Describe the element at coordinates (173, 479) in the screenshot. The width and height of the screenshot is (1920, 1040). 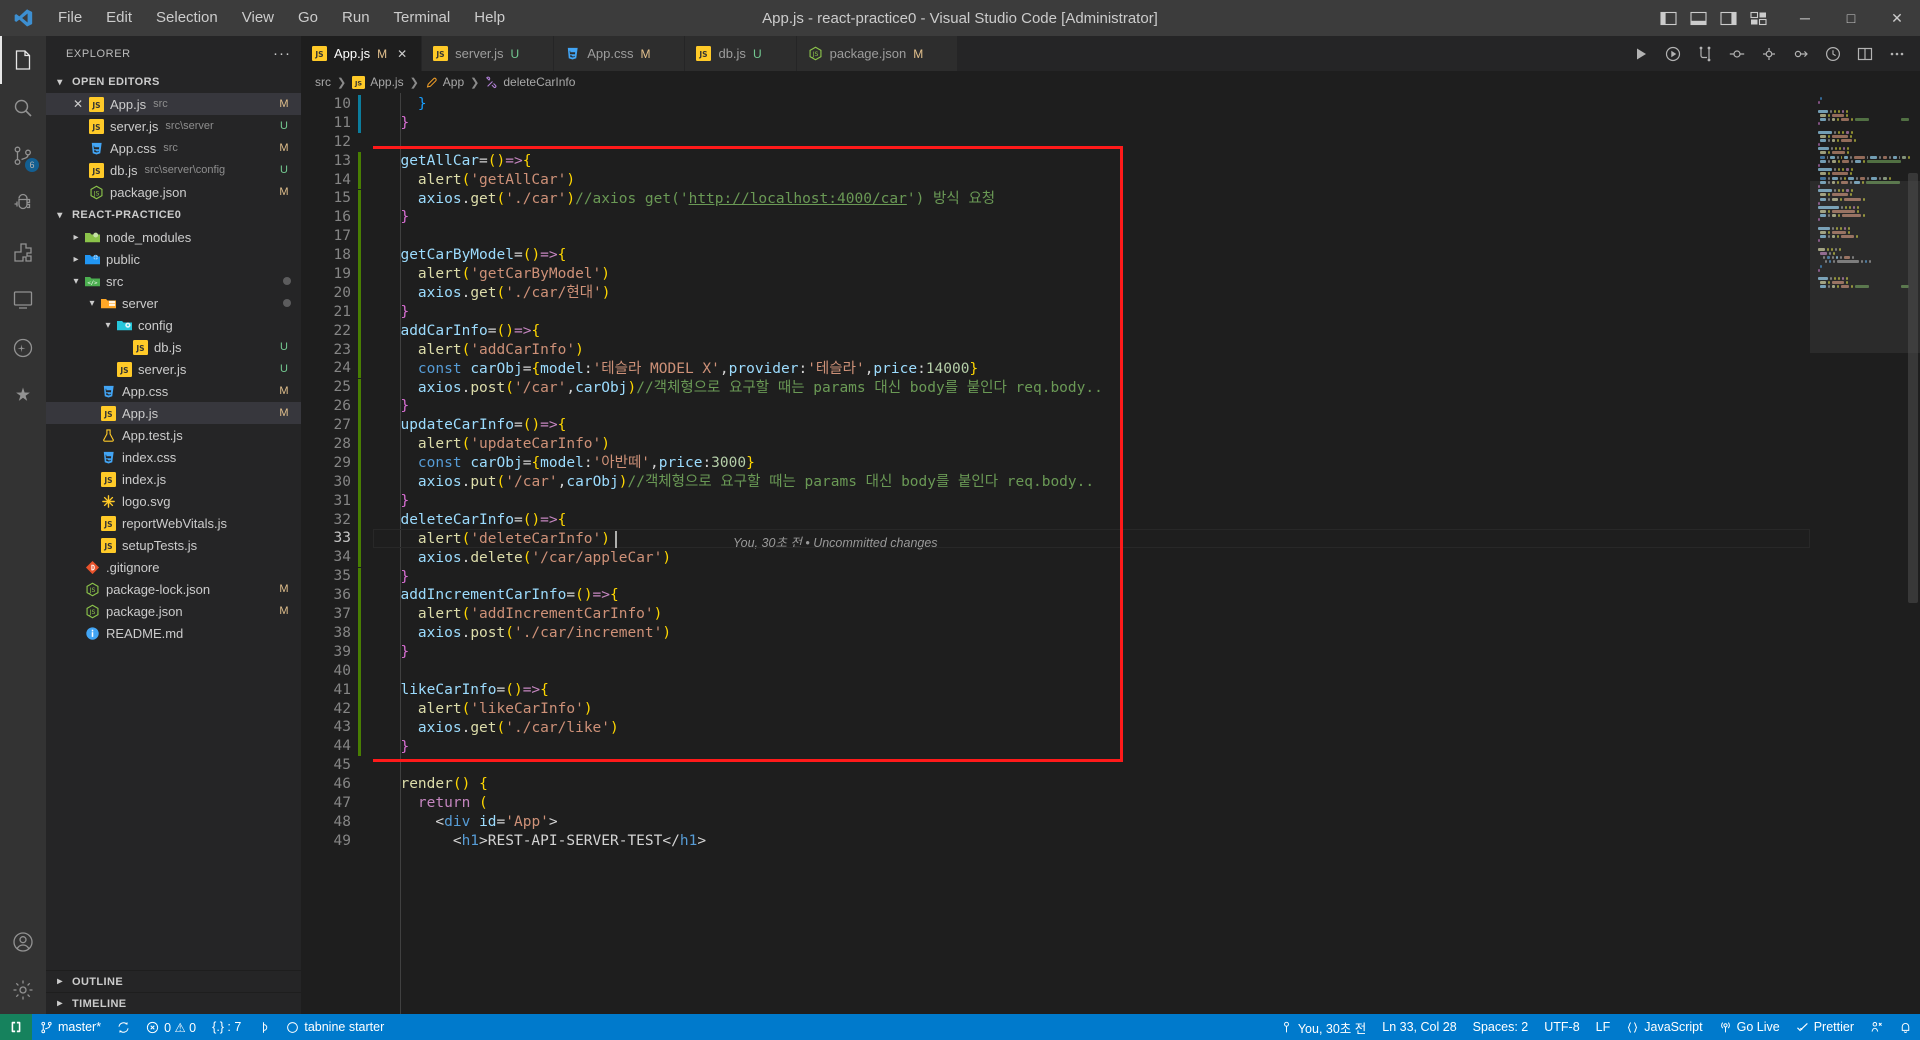
I see `tree-item-index-js: JS index.js` at that location.